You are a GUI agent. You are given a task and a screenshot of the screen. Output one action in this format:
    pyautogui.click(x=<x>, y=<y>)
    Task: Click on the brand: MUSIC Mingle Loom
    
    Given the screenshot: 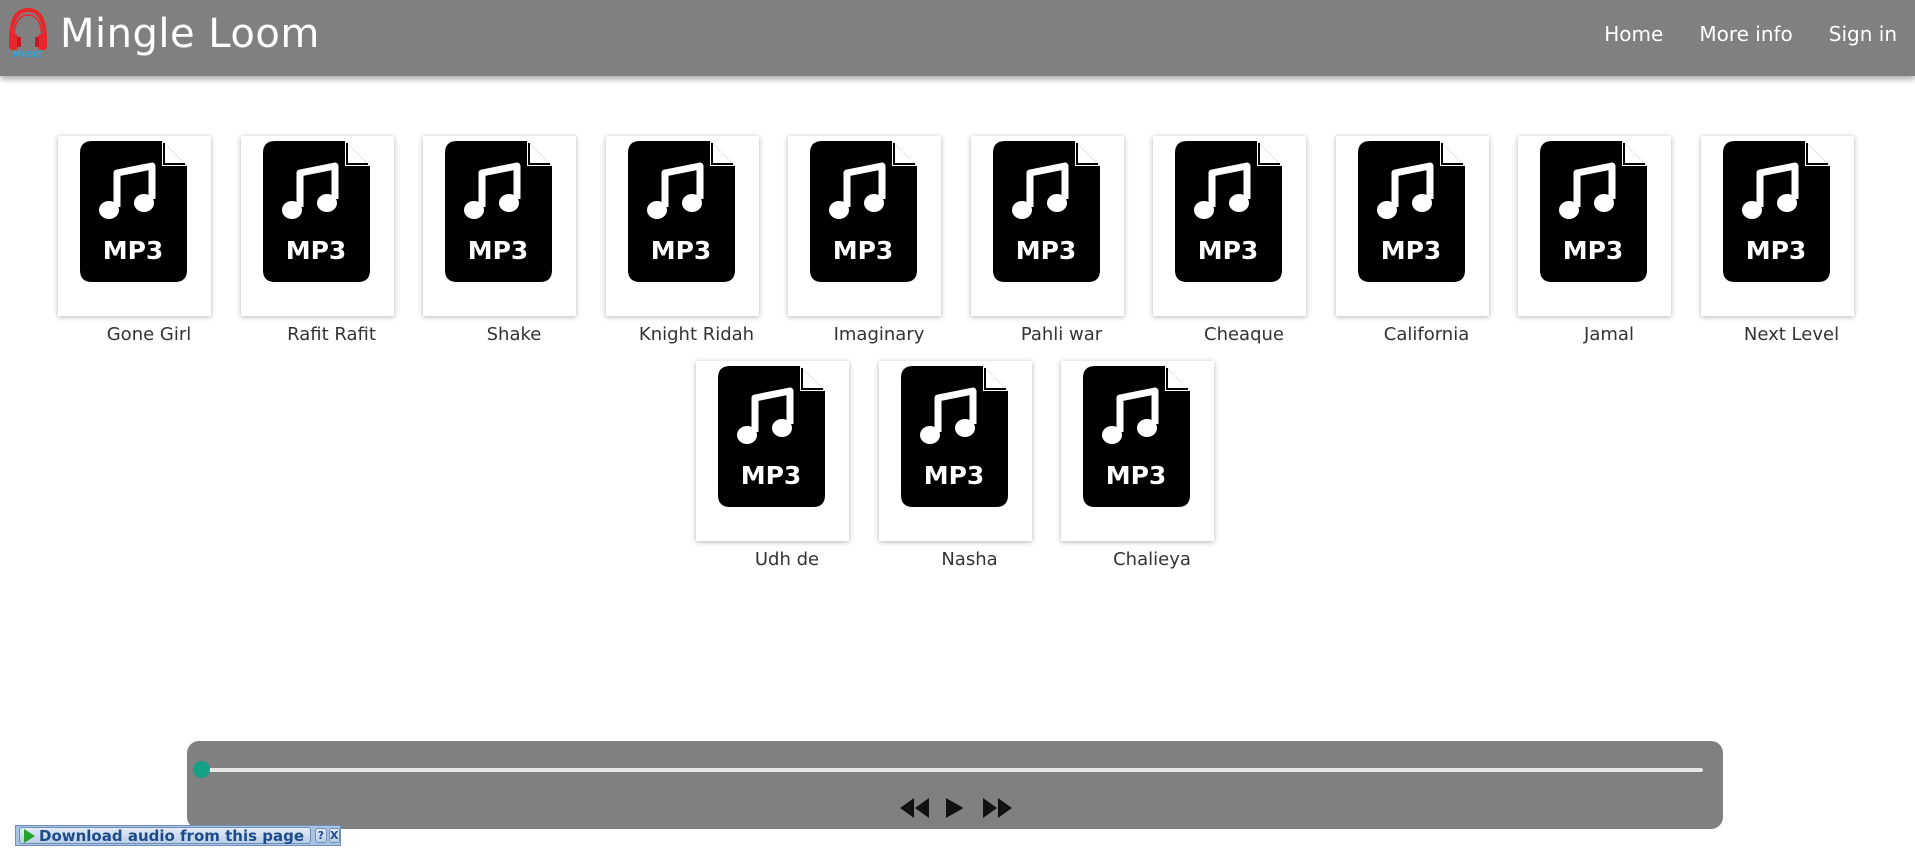 What is the action you would take?
    pyautogui.click(x=163, y=34)
    